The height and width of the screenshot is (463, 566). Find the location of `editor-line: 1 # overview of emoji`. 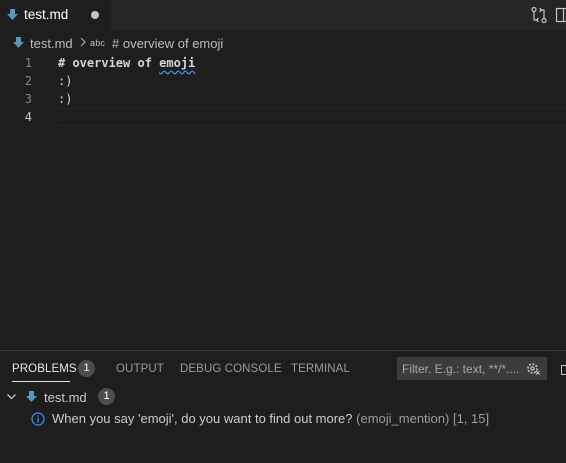

editor-line: 1 # overview of emoji is located at coordinates (283, 63).